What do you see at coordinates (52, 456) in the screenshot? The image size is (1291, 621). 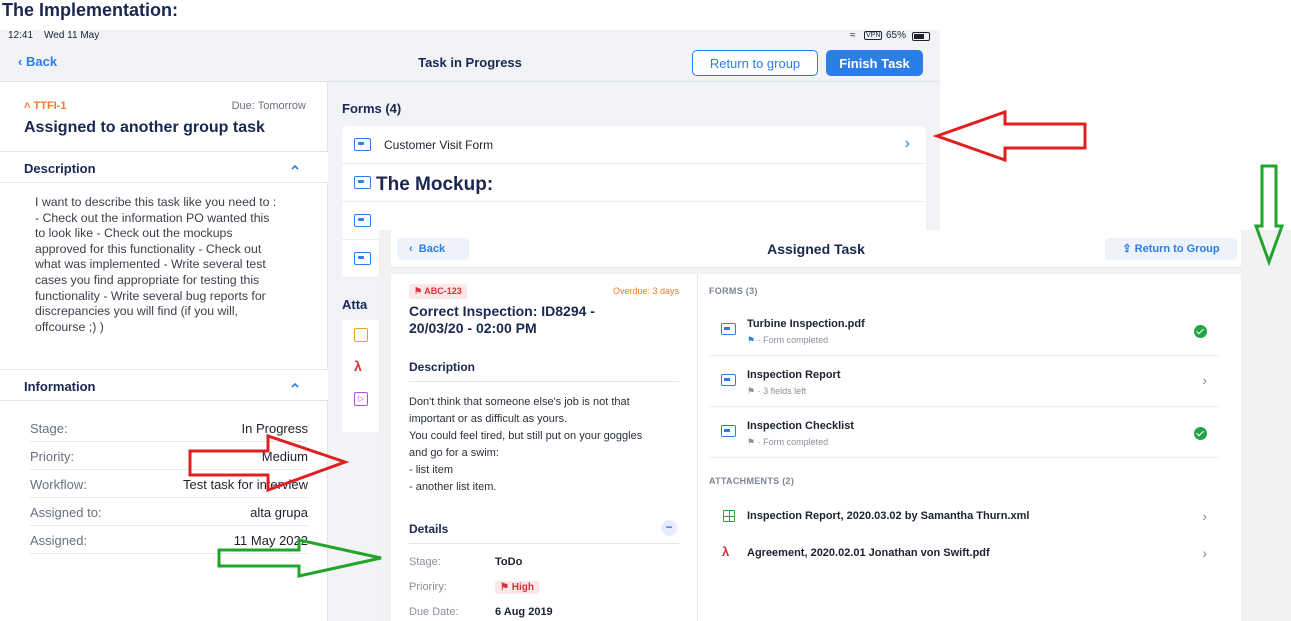 I see `info-label: Priority:` at bounding box center [52, 456].